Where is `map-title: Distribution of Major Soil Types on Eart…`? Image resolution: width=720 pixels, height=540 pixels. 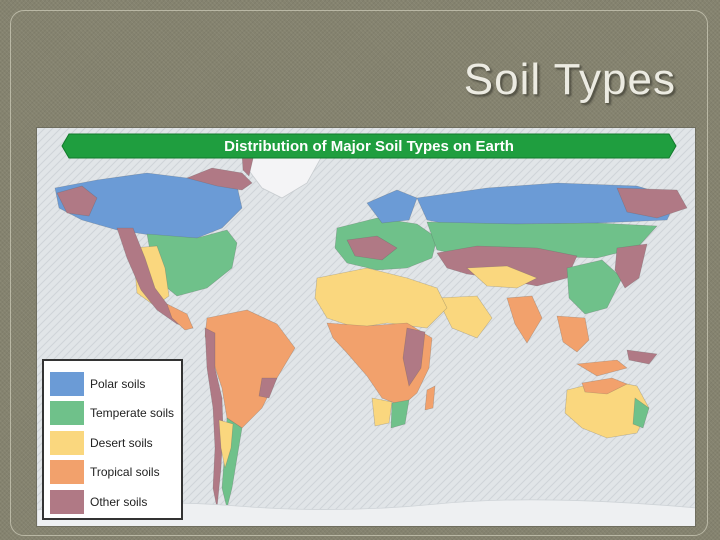
map-title: Distribution of Major Soil Types on Eart… is located at coordinates (369, 146).